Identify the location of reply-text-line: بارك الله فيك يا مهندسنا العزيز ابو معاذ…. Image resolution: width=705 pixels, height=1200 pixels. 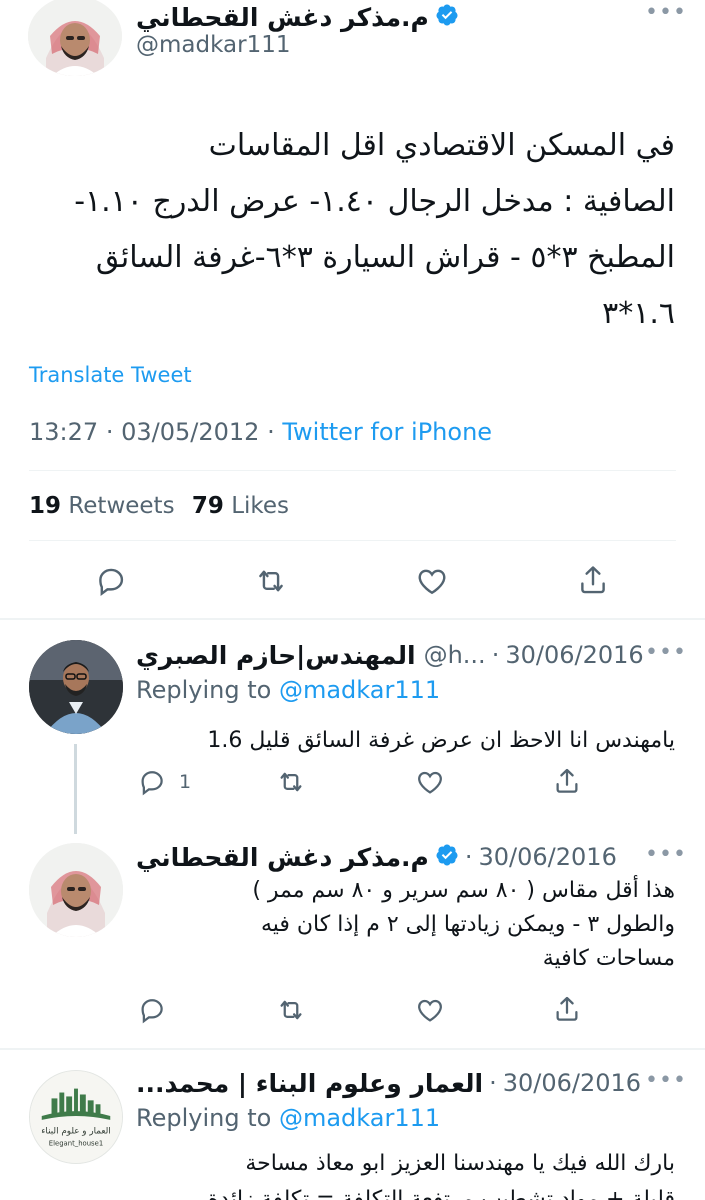
(460, 1163).